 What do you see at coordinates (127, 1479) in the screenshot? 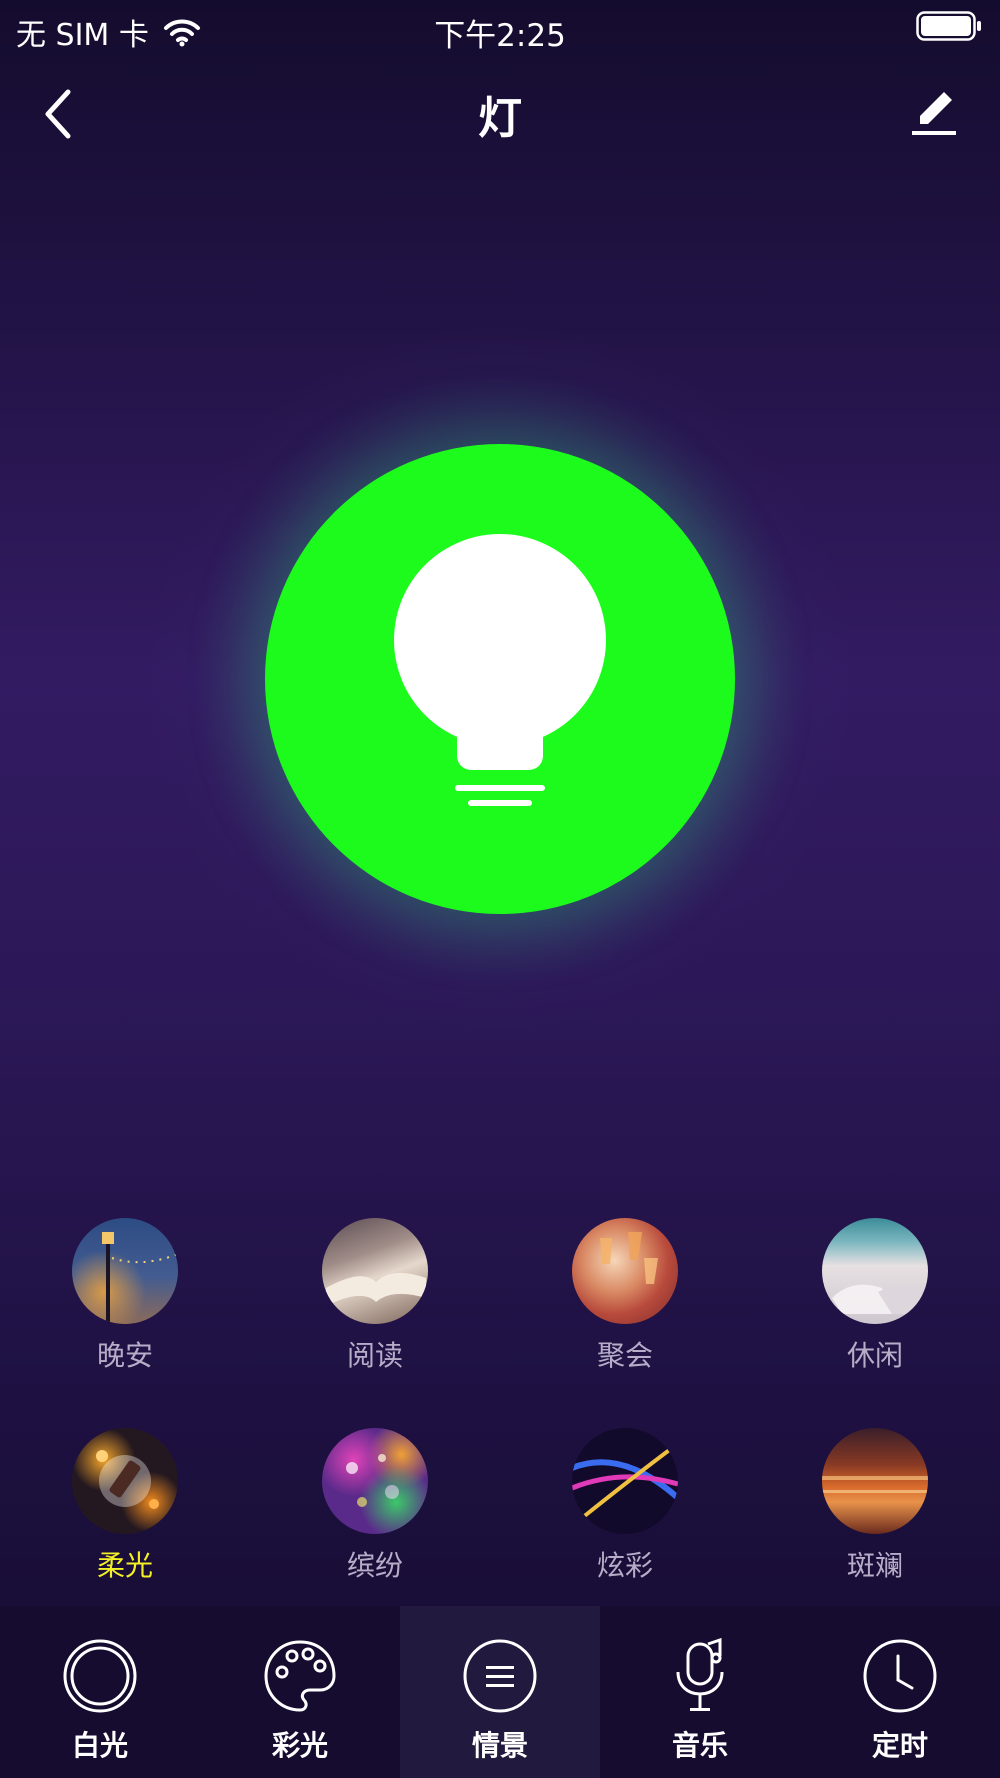
I see `candle-icon` at bounding box center [127, 1479].